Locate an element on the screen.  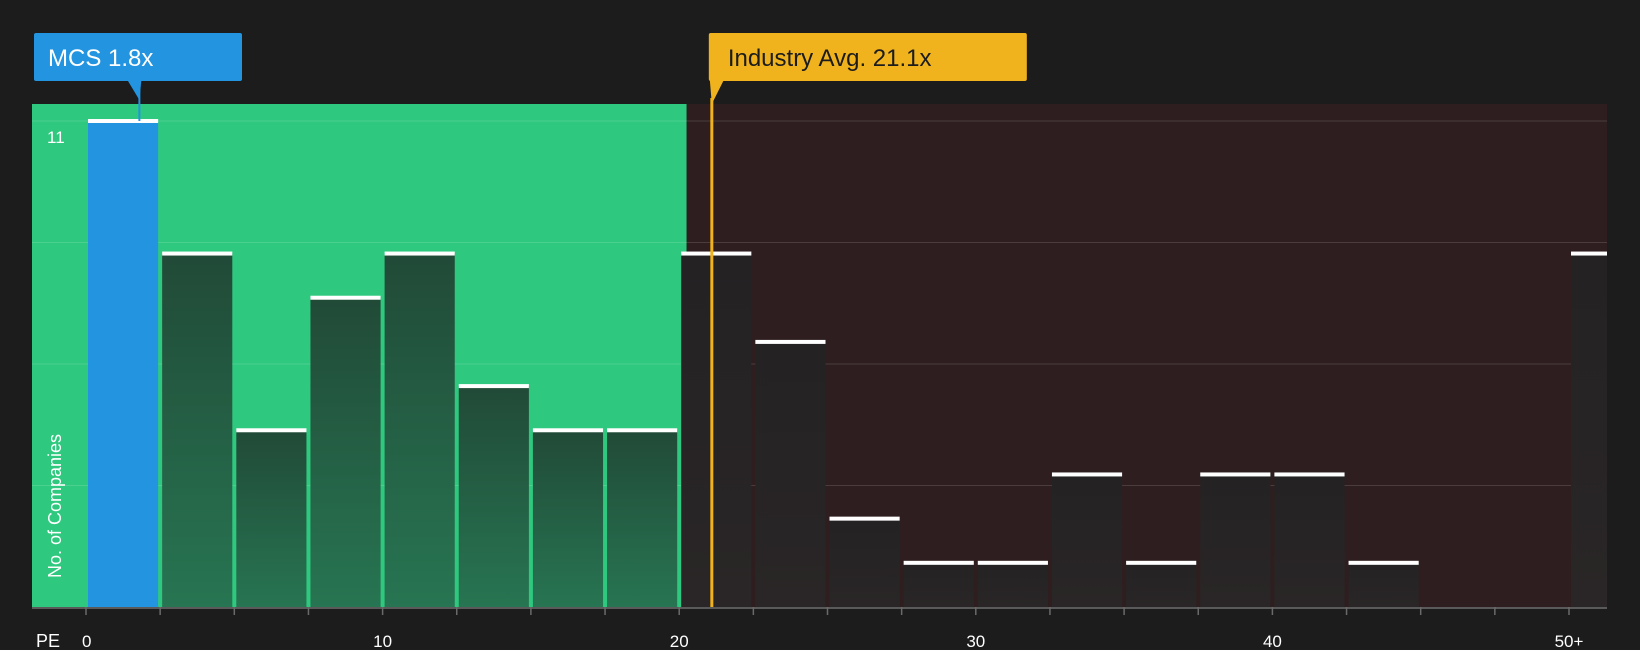
x-tick-label: 0 is located at coordinates (86, 641).